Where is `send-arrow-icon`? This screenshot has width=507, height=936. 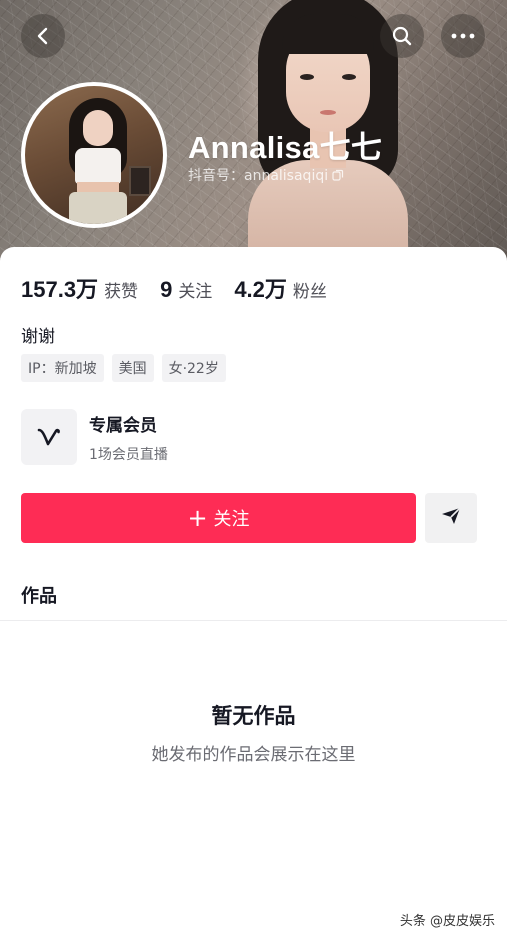
send-arrow-icon is located at coordinates (451, 518).